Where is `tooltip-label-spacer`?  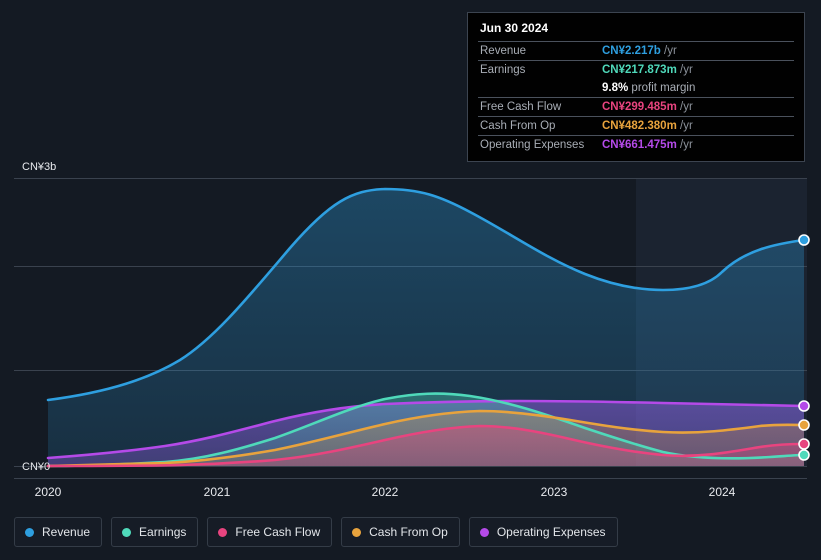
tooltip-label-spacer is located at coordinates (539, 88).